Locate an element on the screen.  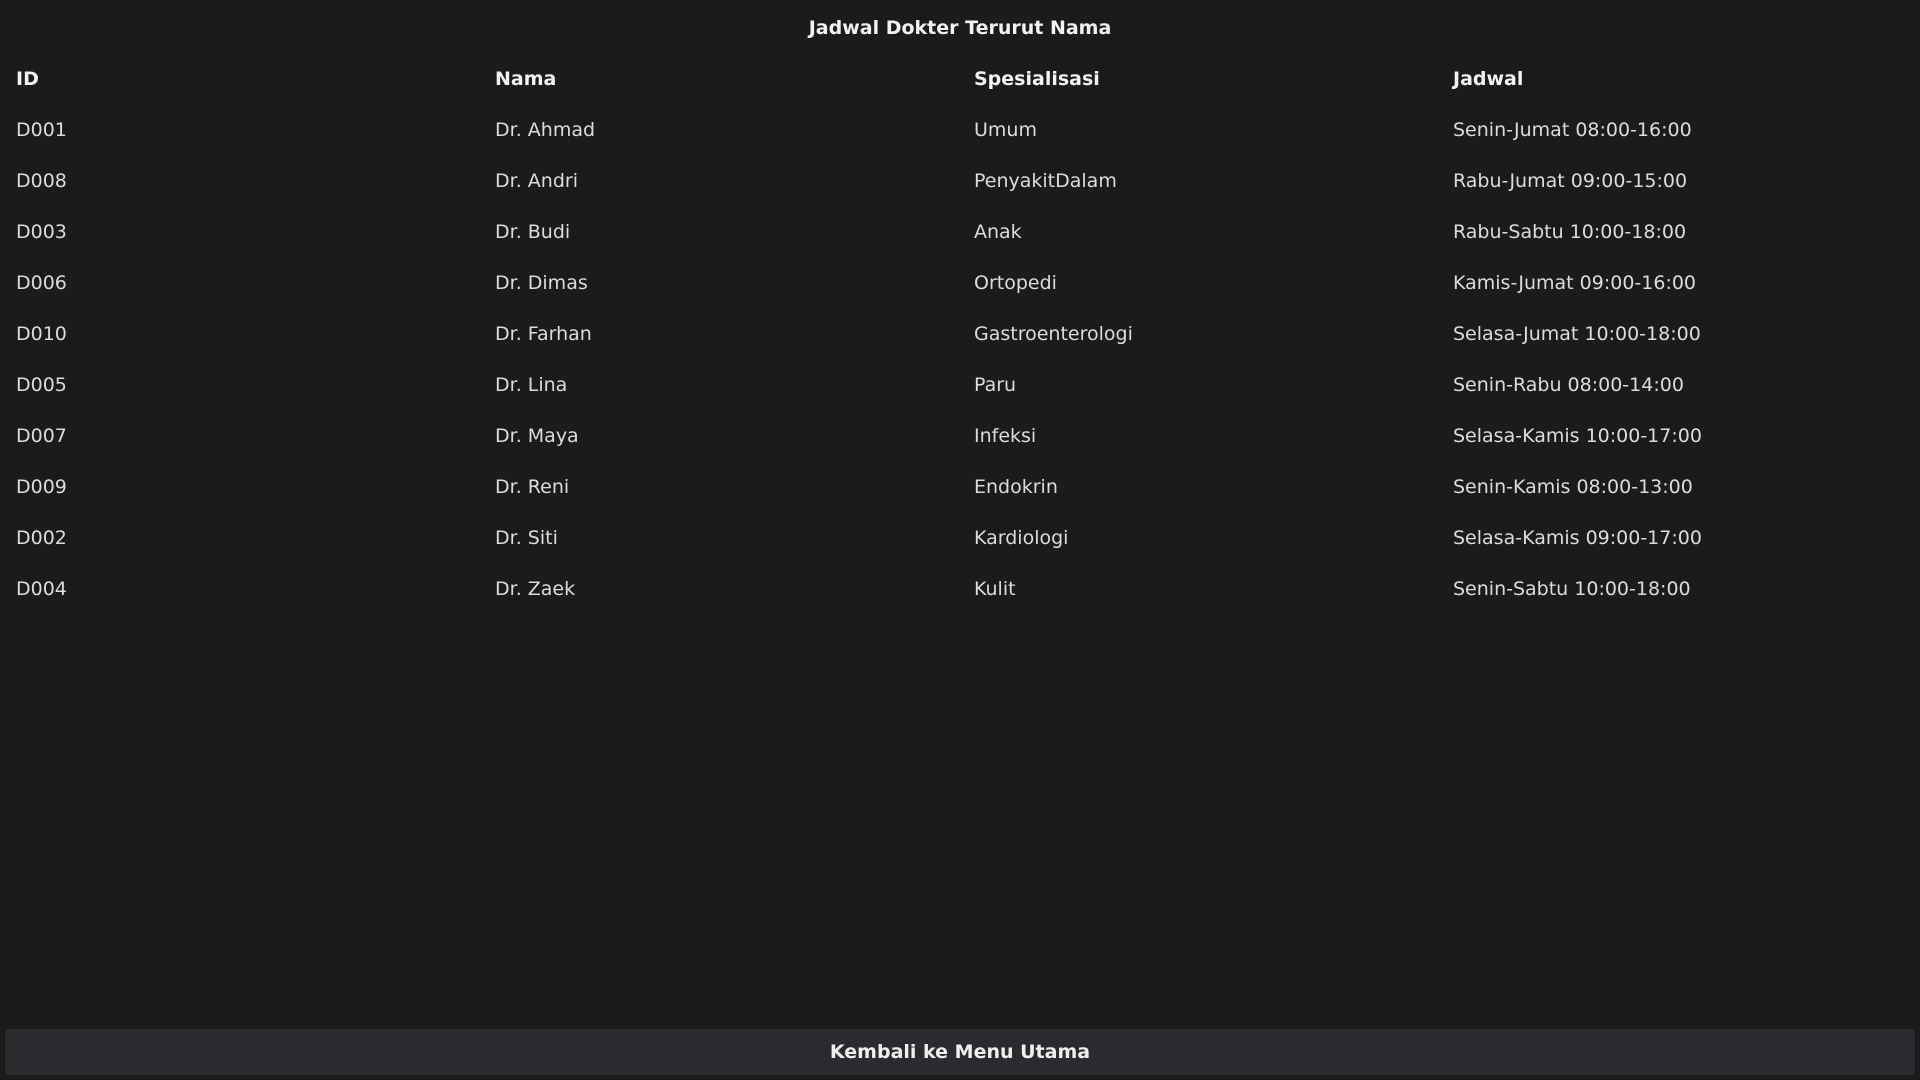
cell-spesialisasi: Endokrin is located at coordinates (1016, 486).